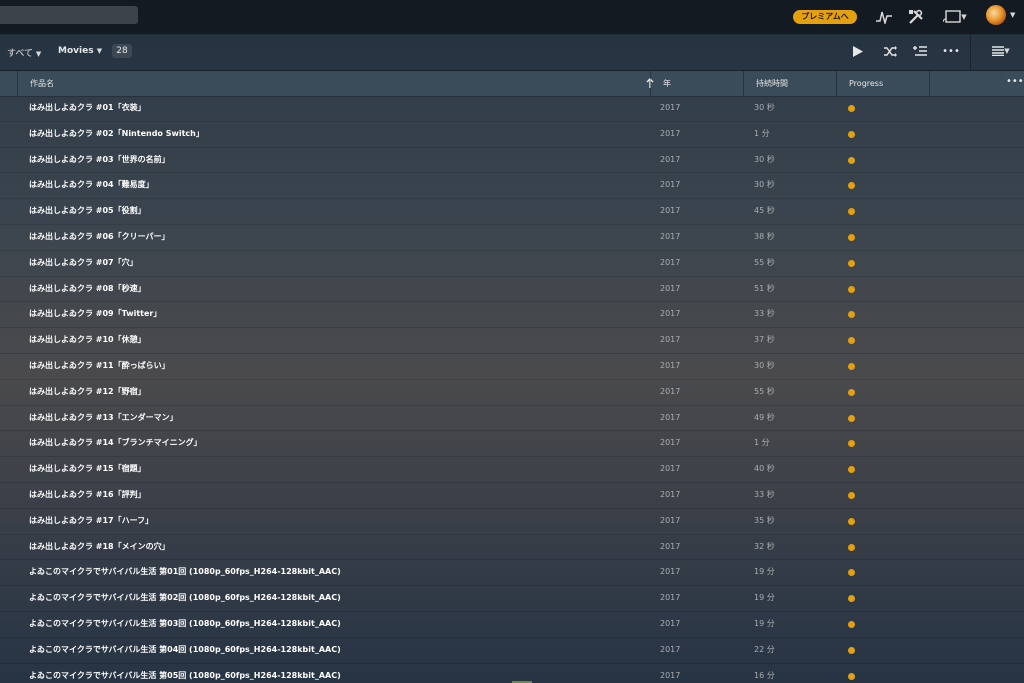 The width and height of the screenshot is (1024, 683). What do you see at coordinates (883, 83) in the screenshot?
I see `column-header-progress: Progress` at bounding box center [883, 83].